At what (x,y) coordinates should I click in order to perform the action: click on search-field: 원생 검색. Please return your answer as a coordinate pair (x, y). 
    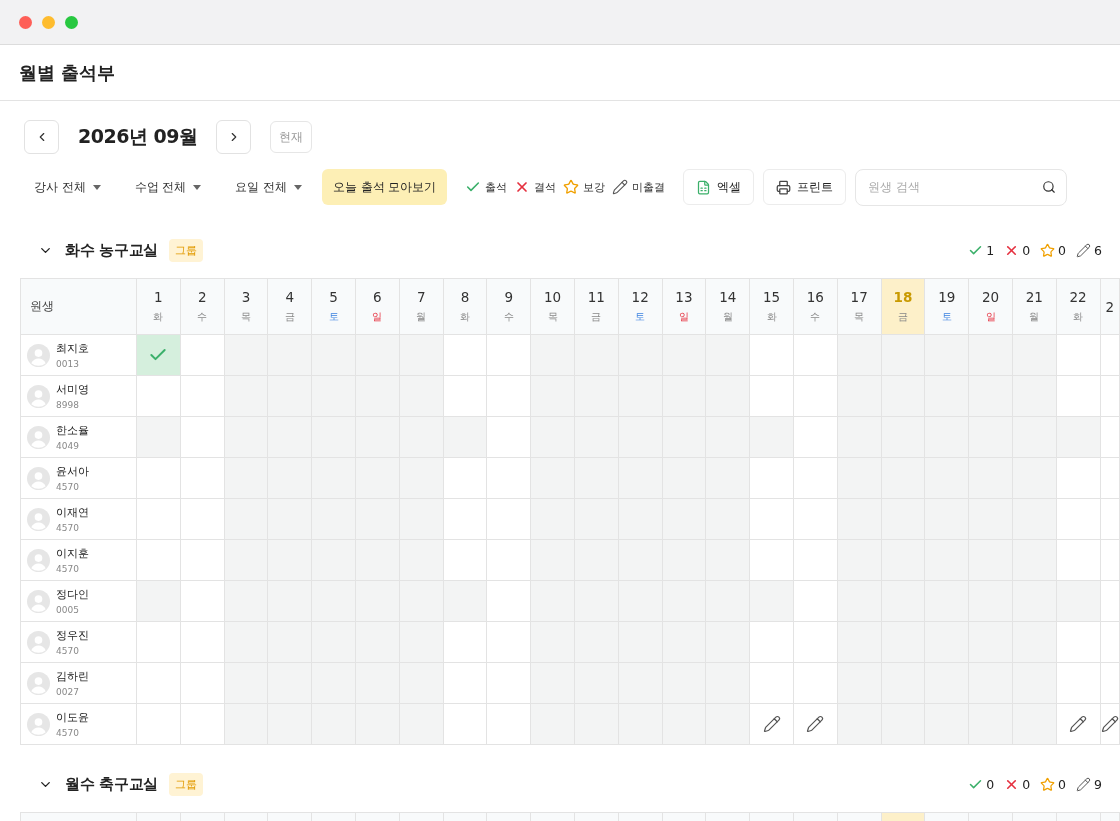
    Looking at the image, I should click on (961, 187).